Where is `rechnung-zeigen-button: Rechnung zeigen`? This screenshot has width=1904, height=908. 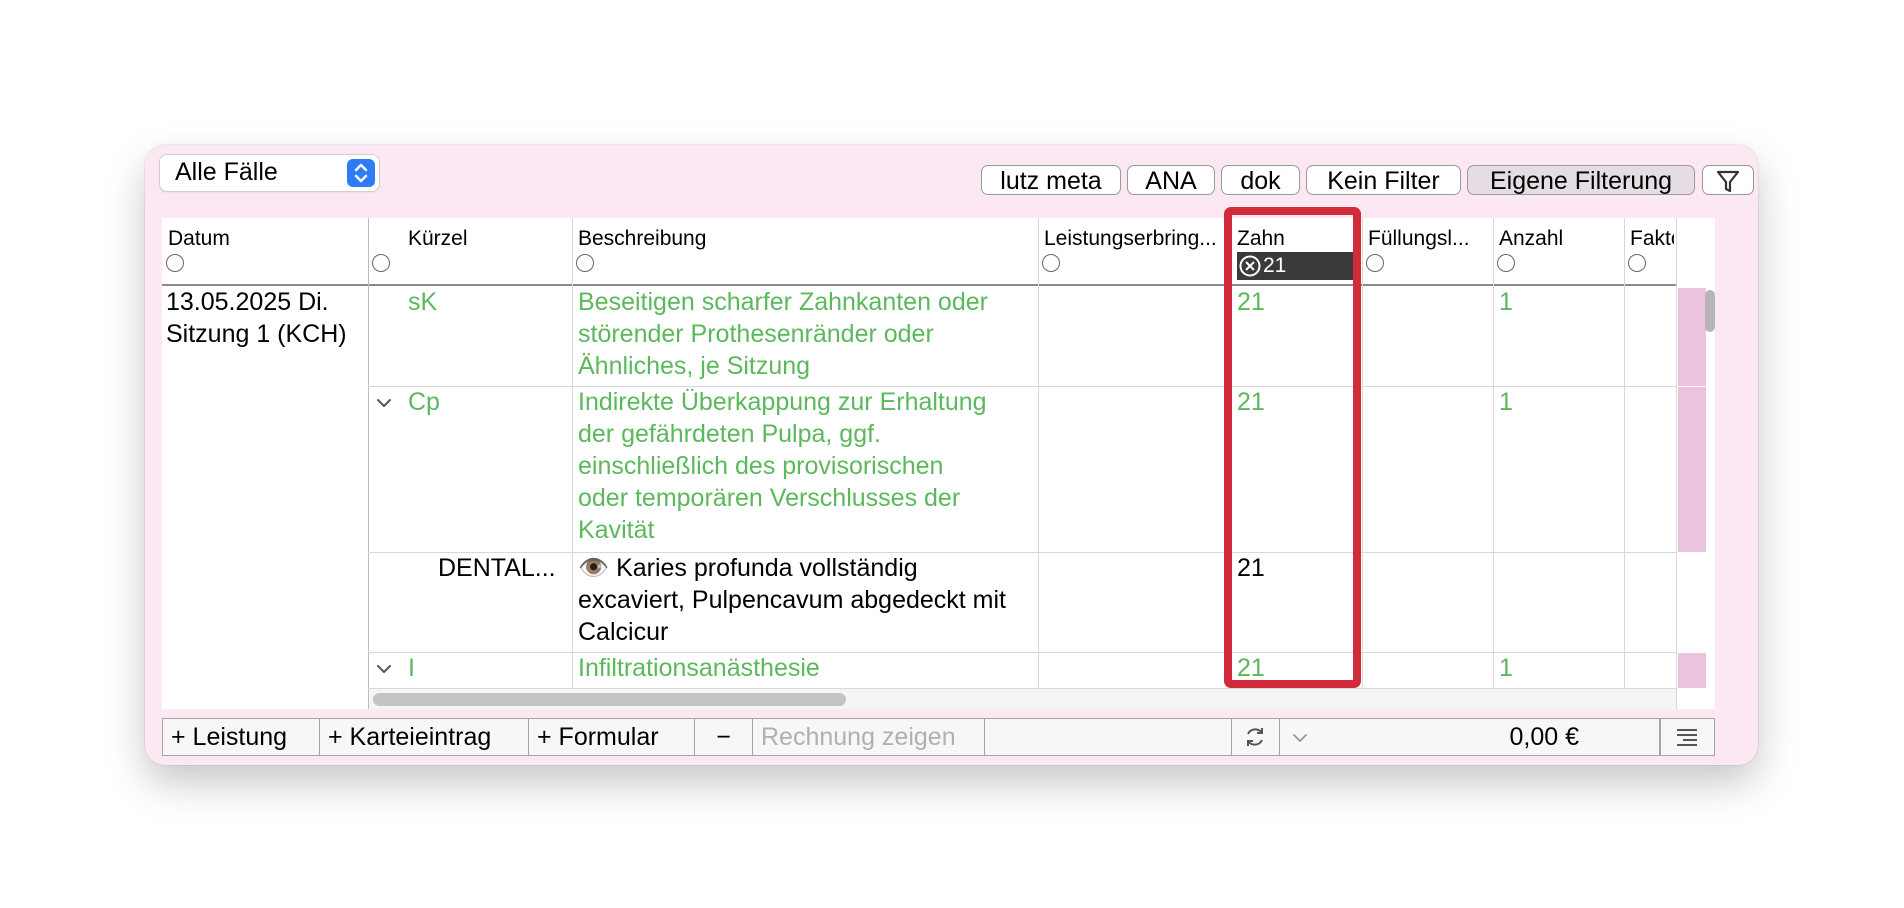 rechnung-zeigen-button: Rechnung zeigen is located at coordinates (869, 737).